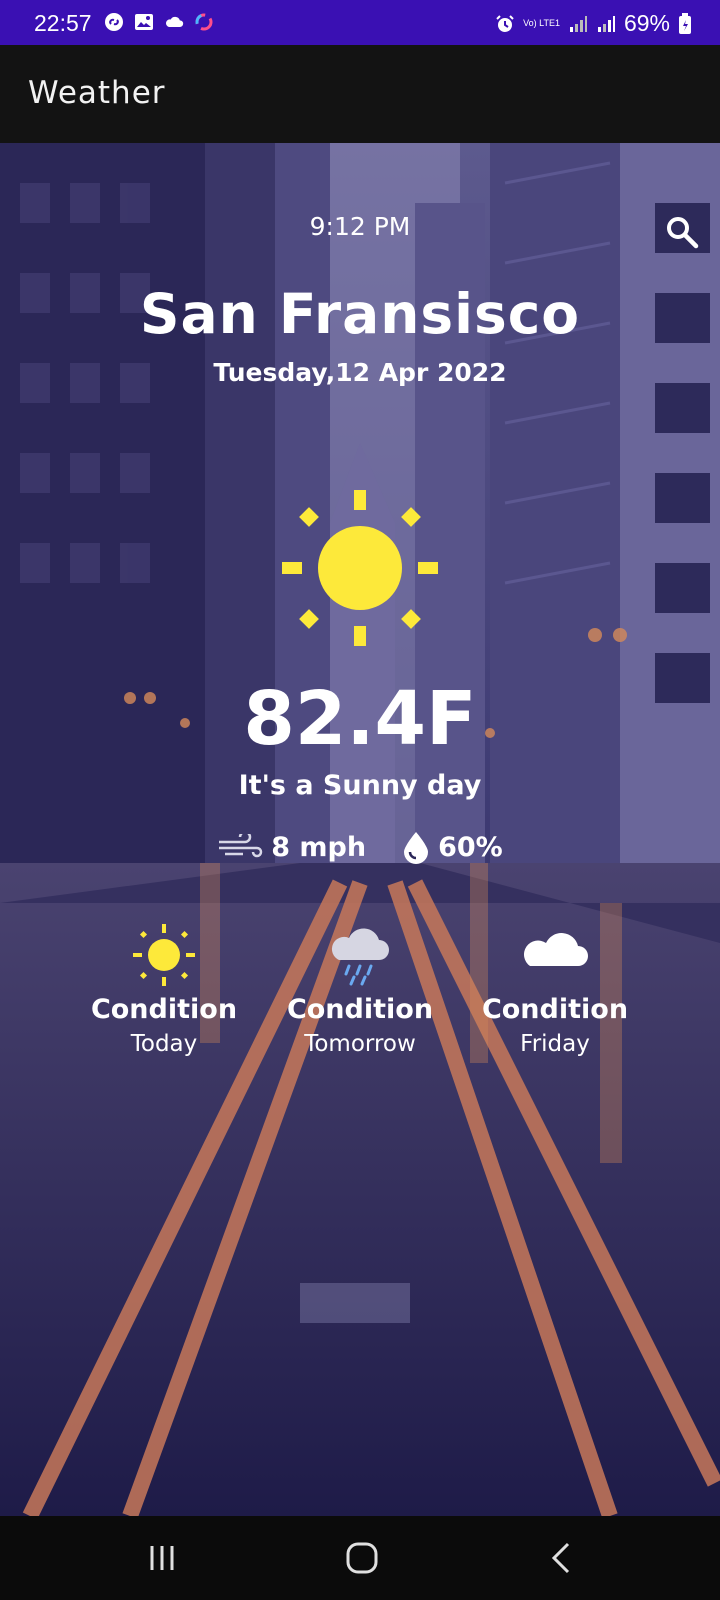  Describe the element at coordinates (360, 785) in the screenshot. I see `condition-text: It's a Sunny day` at that location.